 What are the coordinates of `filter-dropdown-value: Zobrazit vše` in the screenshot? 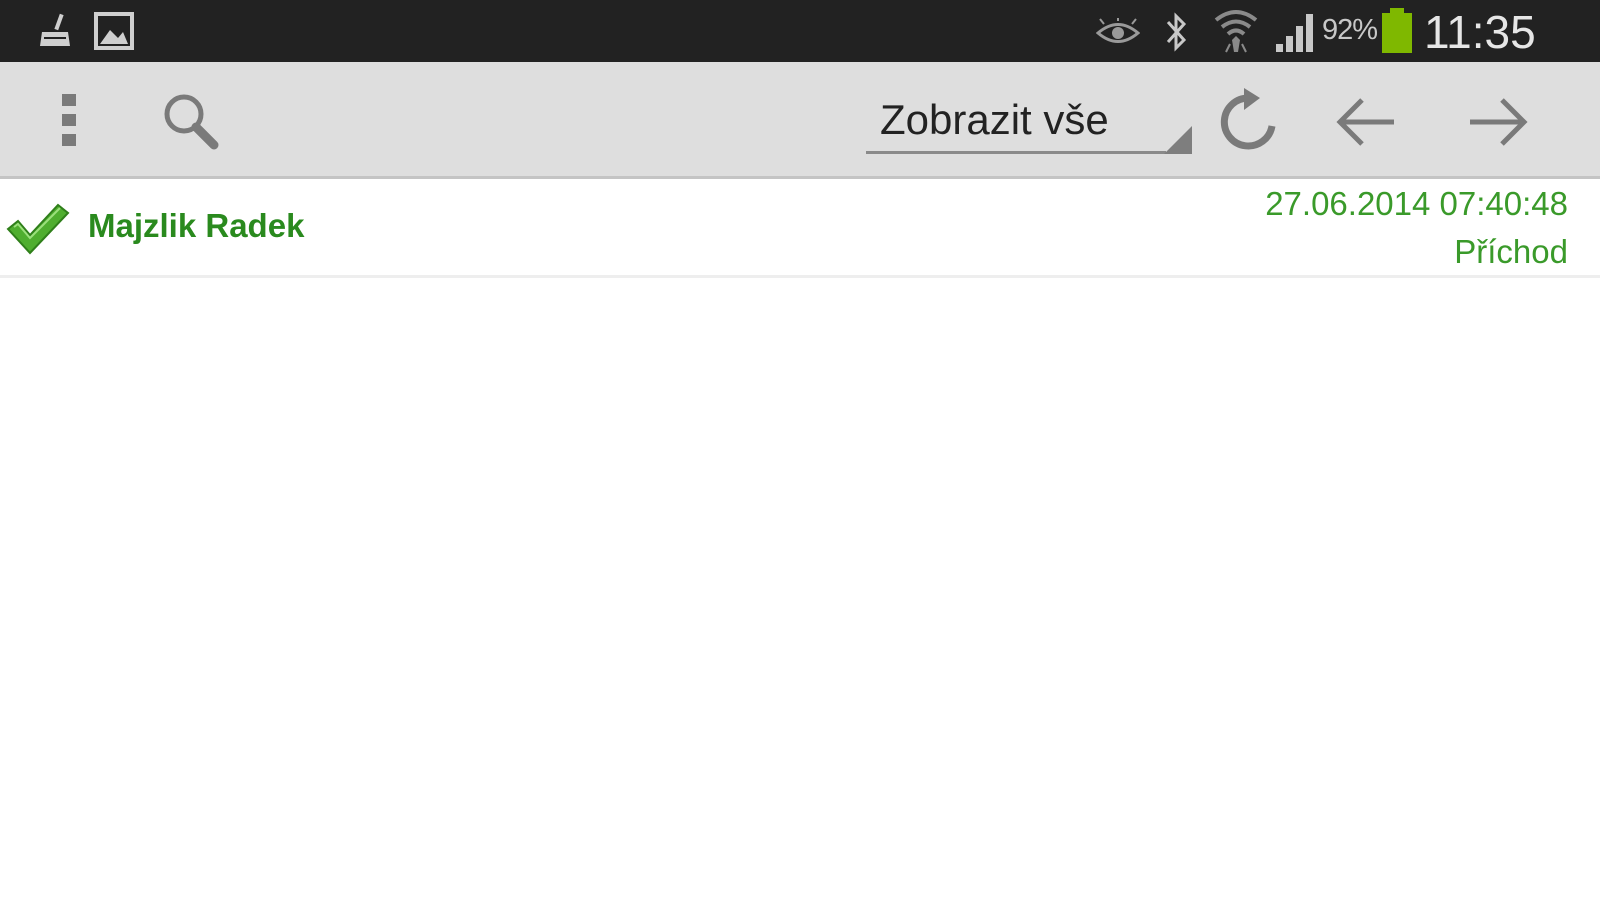 It's located at (994, 119).